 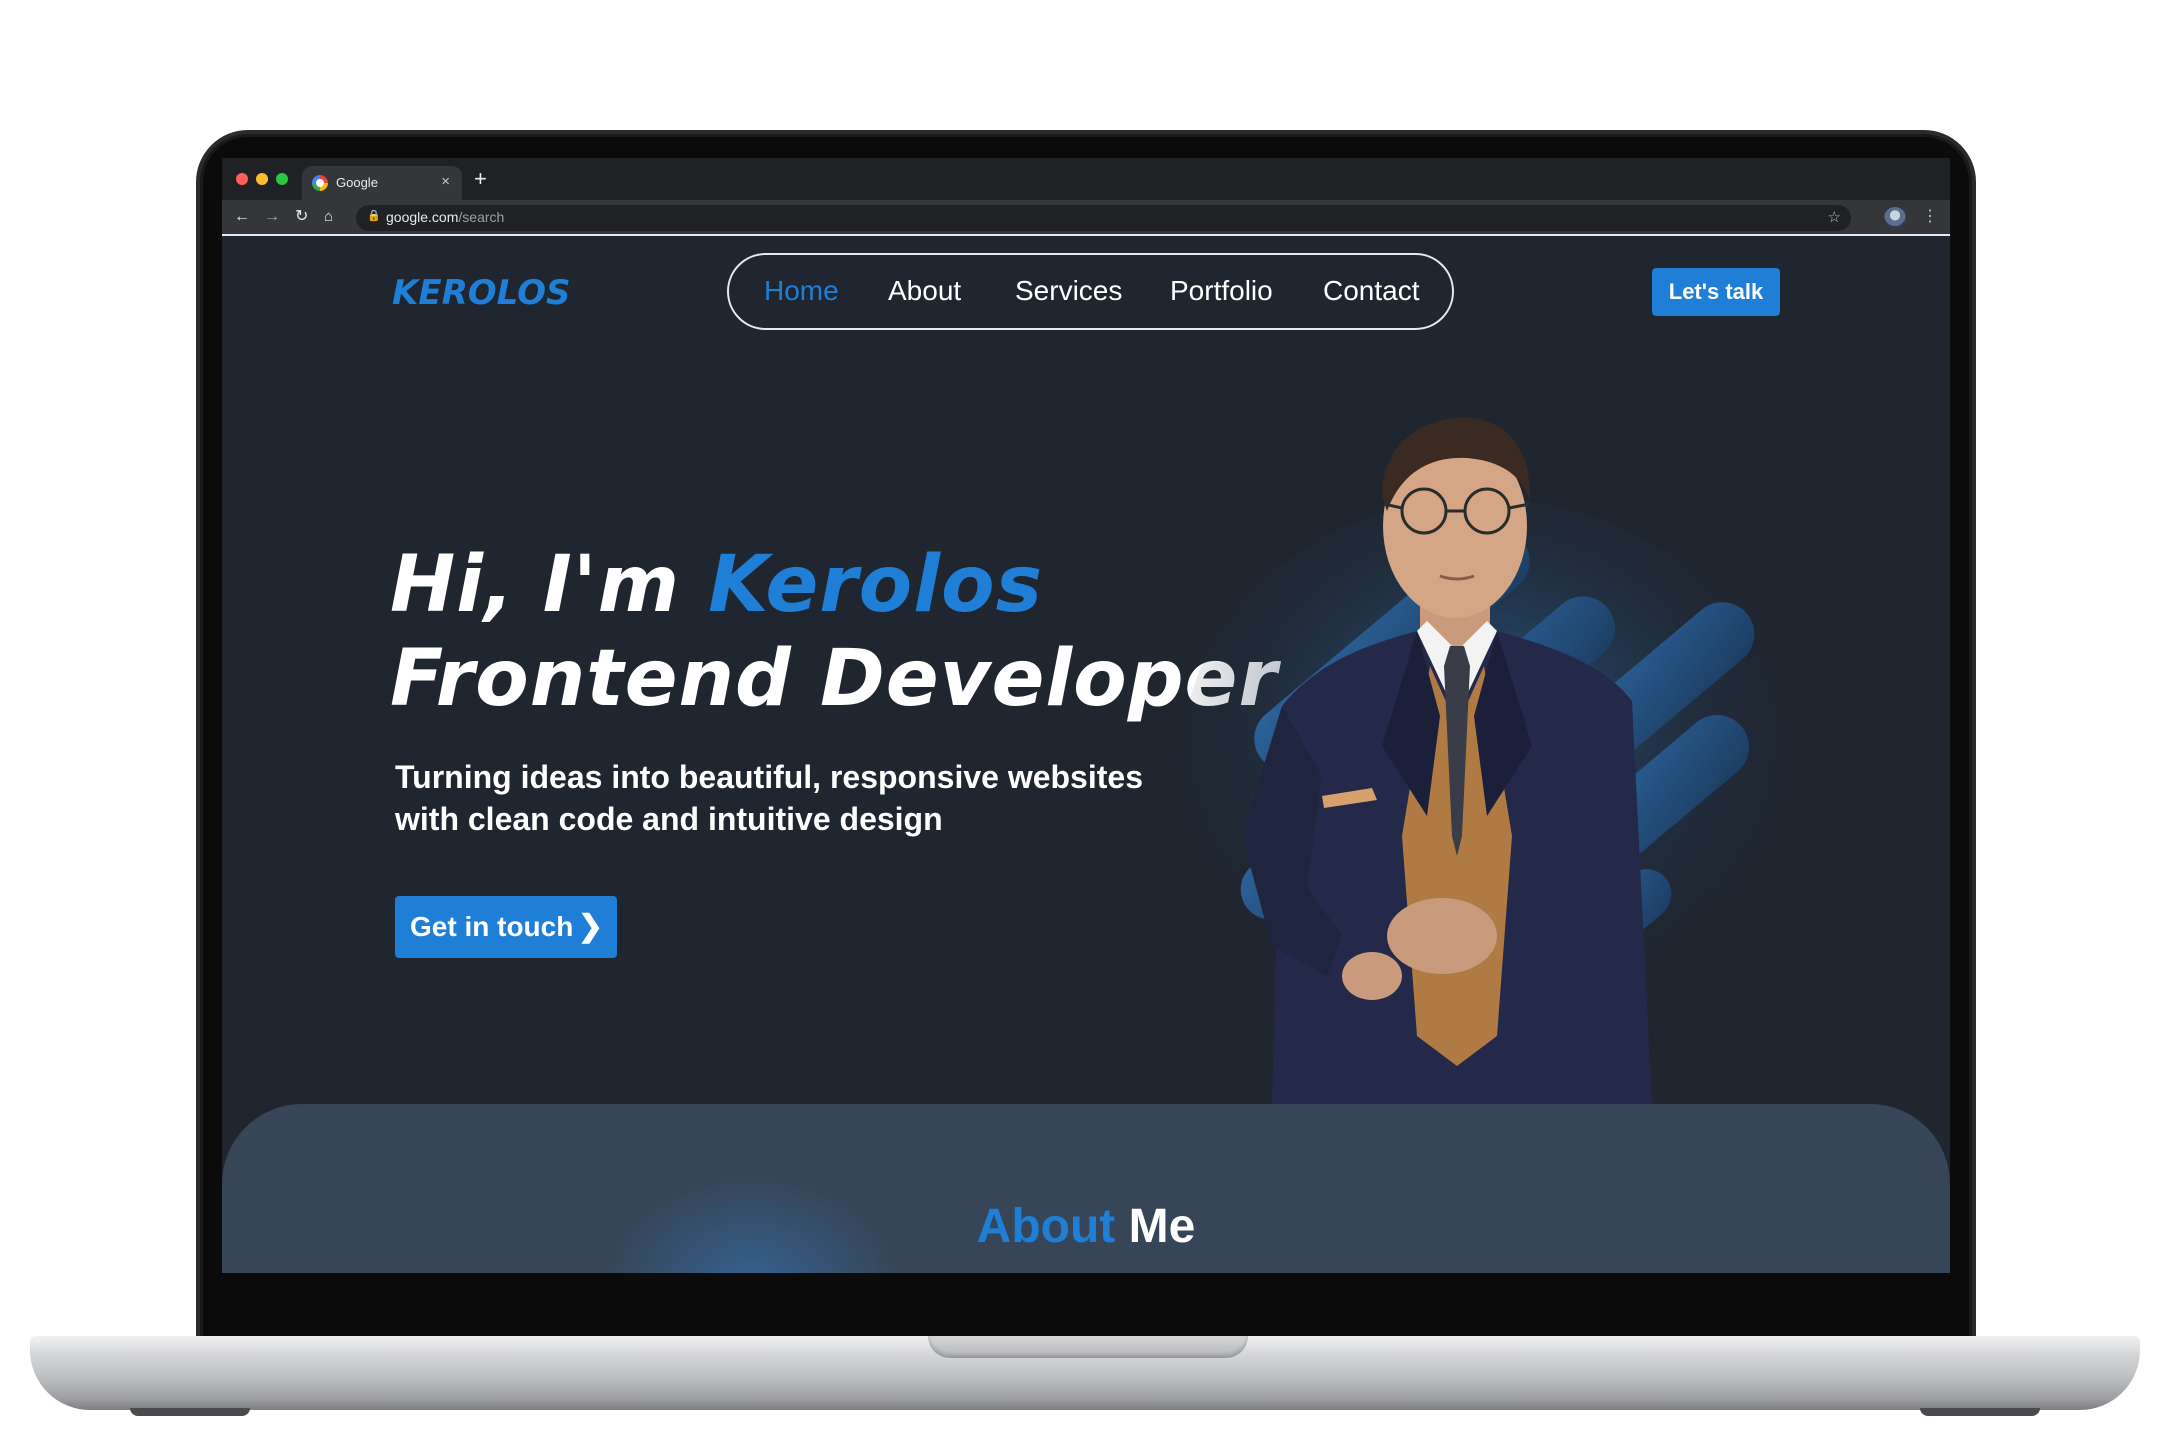 I want to click on browser-tab-bar: Google × +, so click(x=1086, y=179).